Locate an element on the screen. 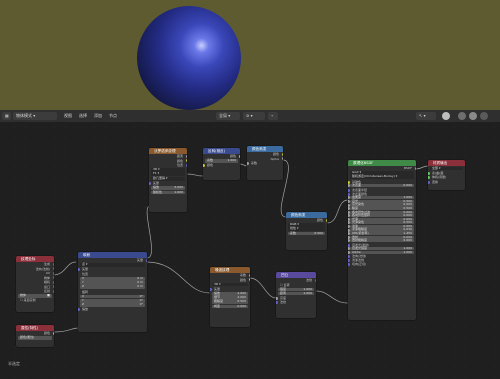 The image size is (500, 379). attribute-name-field: 颜色(属性) is located at coordinates (35, 337).